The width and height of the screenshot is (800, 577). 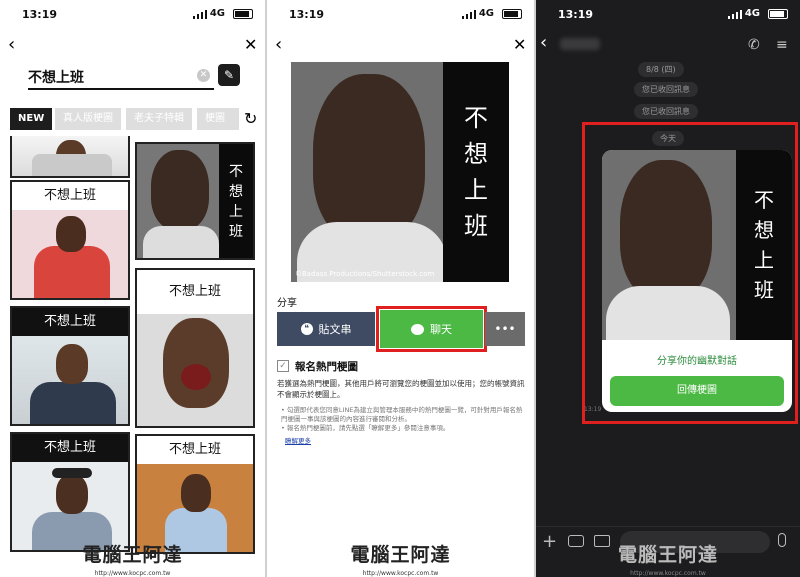 What do you see at coordinates (580, 44) in the screenshot?
I see `chat-title-blurred` at bounding box center [580, 44].